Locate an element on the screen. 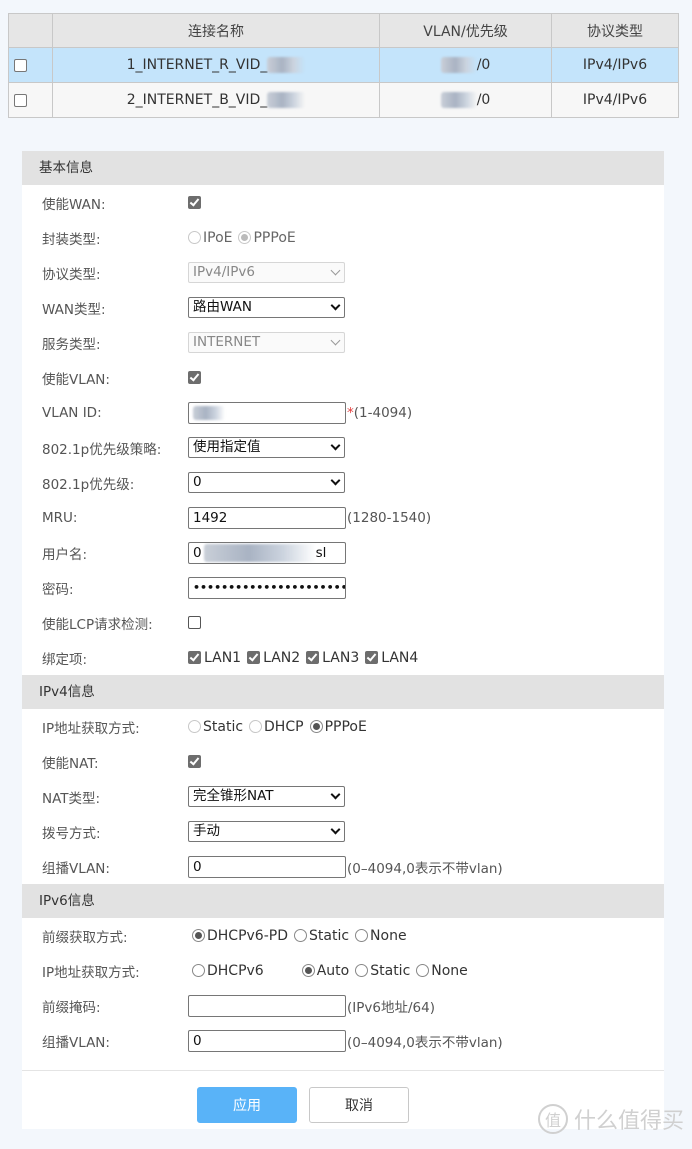 The width and height of the screenshot is (692, 1149). enable-vlan-checkbox is located at coordinates (194, 377).